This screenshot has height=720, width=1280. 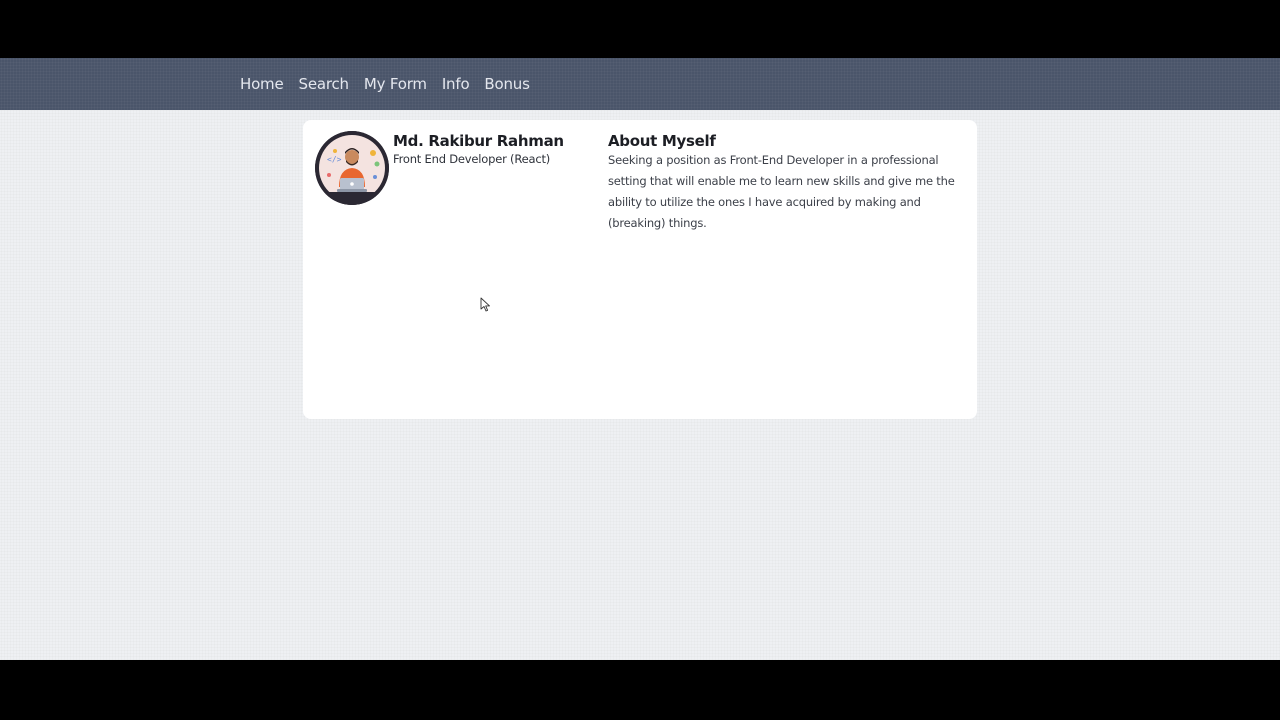 What do you see at coordinates (640, 84) in the screenshot?
I see `top-navbar: Home Search My Form Info Bonus` at bounding box center [640, 84].